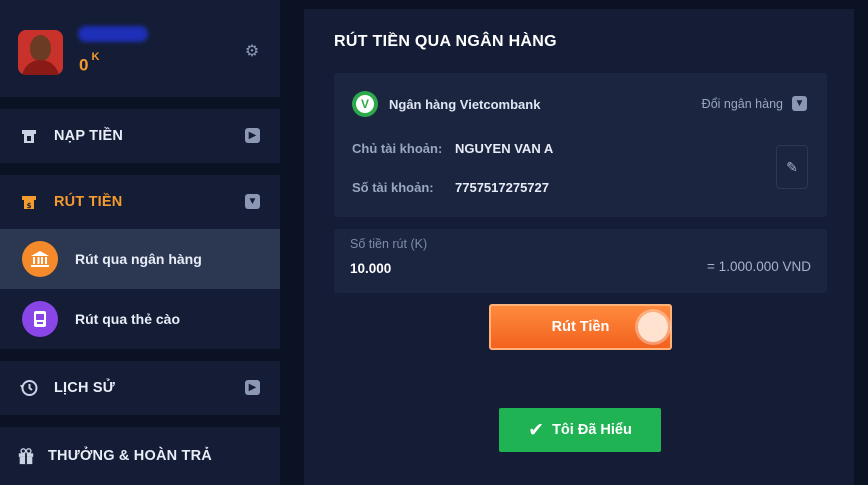  Describe the element at coordinates (465, 104) in the screenshot. I see `bank-name: Ngân hàng Vietcombank` at that location.